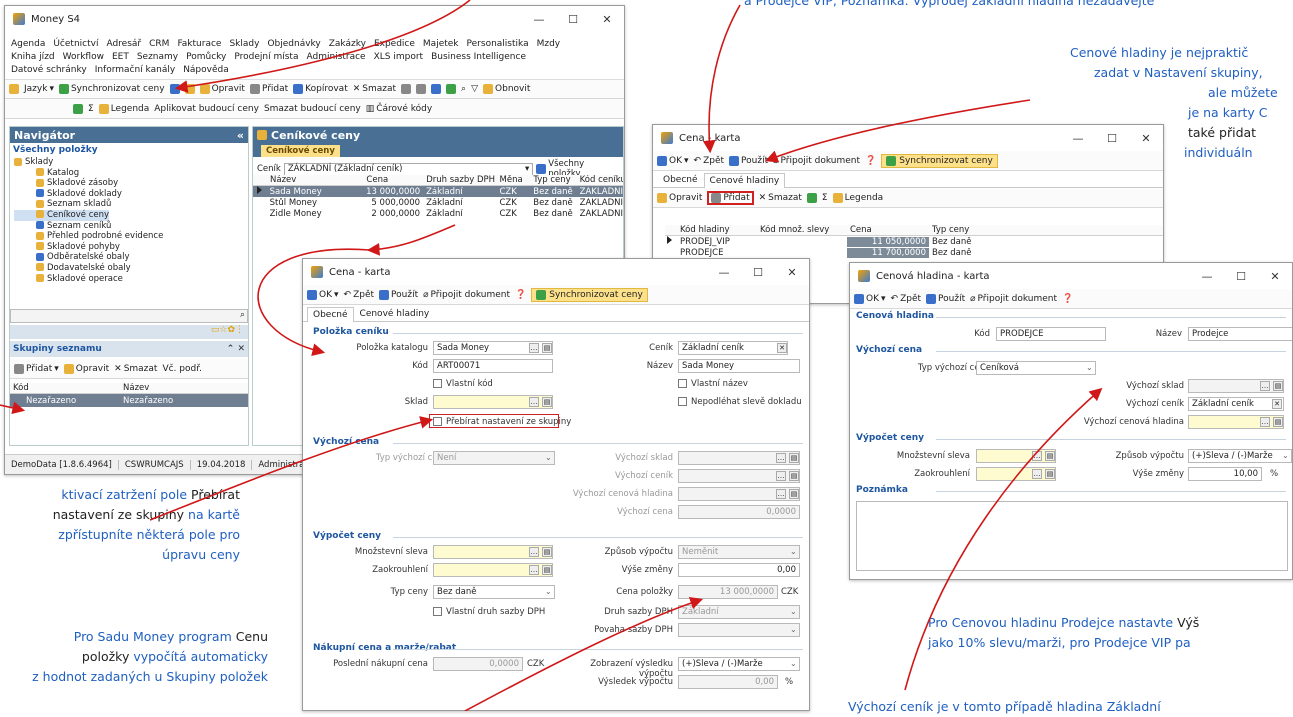 This screenshot has width=1293, height=717. What do you see at coordinates (1003, 539) in the screenshot?
I see `arrow-to-default-pricelist` at bounding box center [1003, 539].